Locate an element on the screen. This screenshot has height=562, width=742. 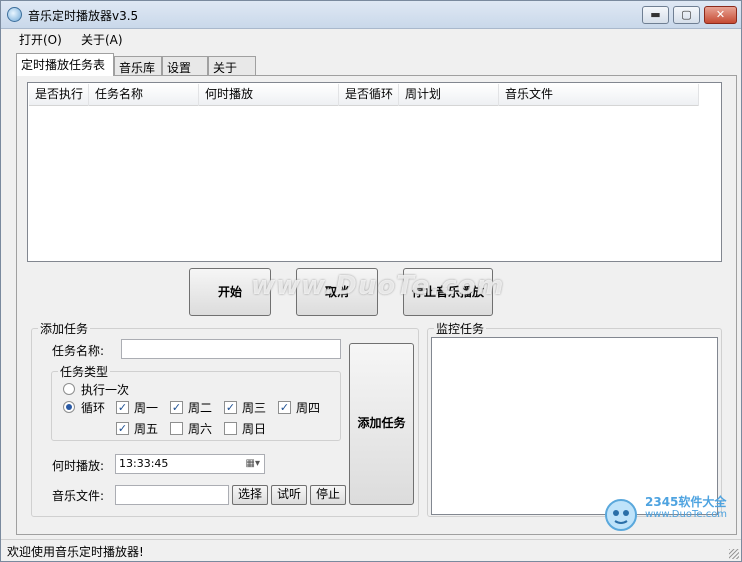
stop-preview-button: 停止 is located at coordinates (328, 495).